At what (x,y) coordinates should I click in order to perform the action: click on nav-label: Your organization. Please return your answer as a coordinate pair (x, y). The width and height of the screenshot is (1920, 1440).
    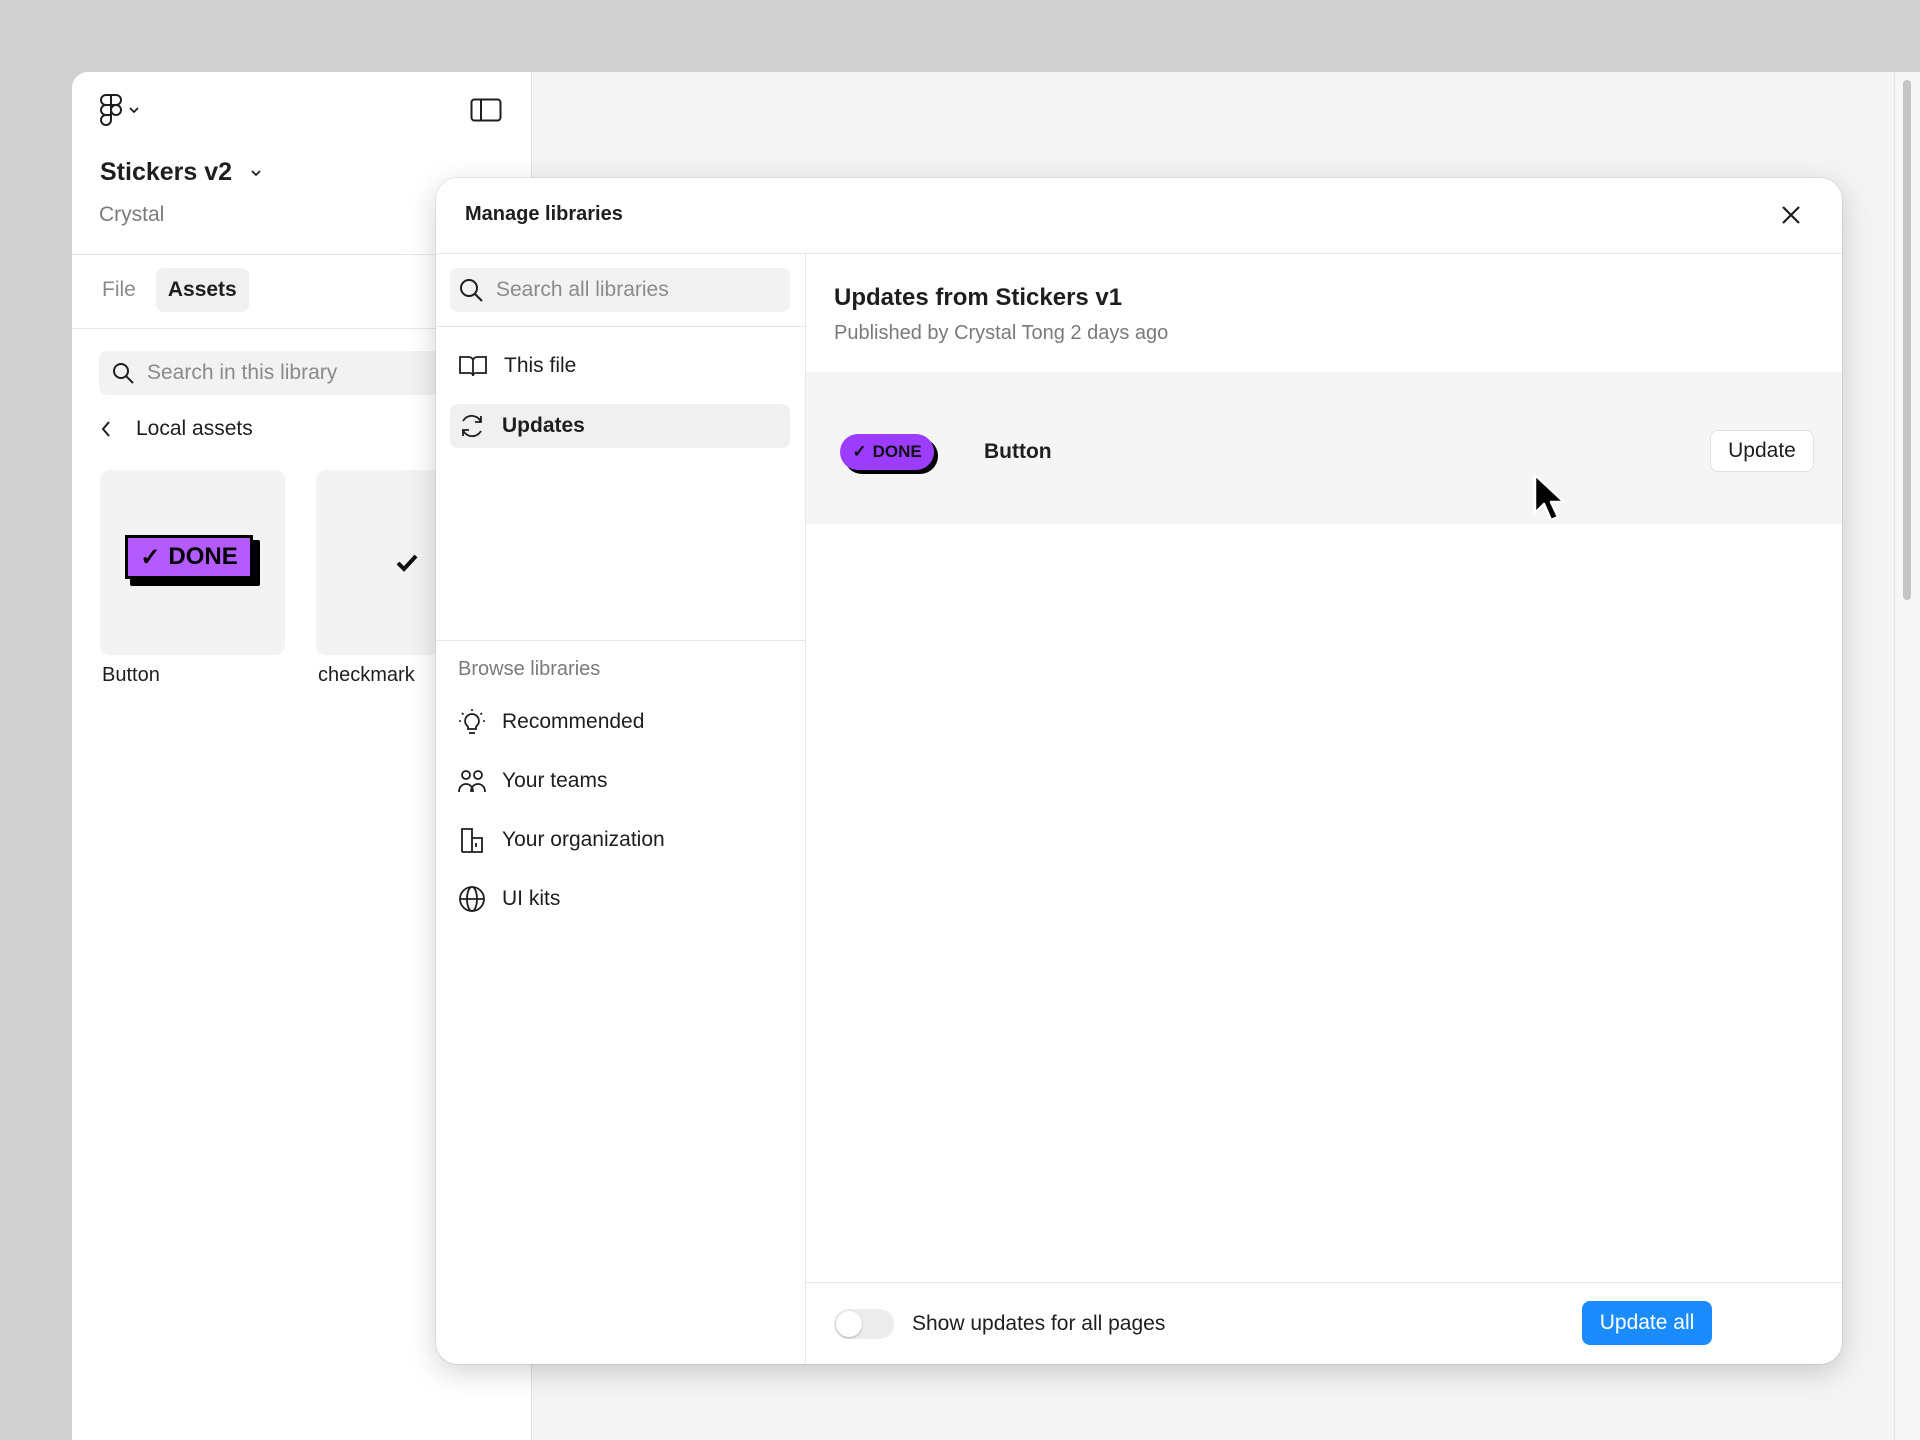
    Looking at the image, I should click on (583, 839).